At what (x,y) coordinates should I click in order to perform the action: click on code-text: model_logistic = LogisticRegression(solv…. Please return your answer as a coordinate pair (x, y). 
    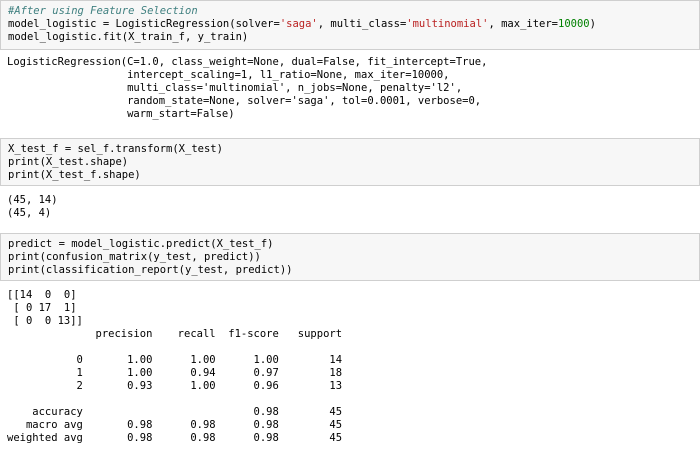
    Looking at the image, I should click on (144, 24).